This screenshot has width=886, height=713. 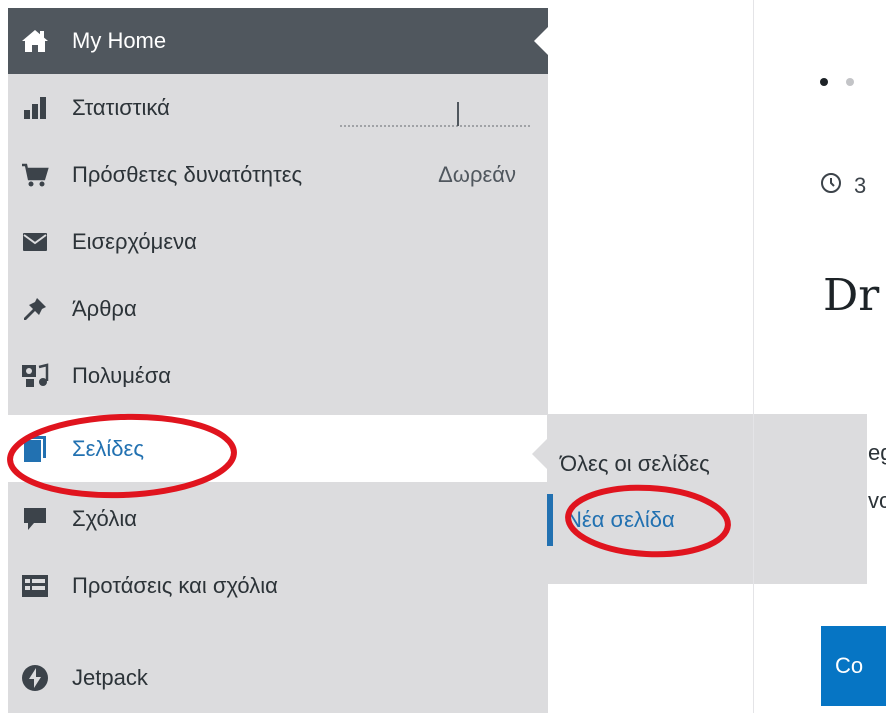 What do you see at coordinates (108, 448) in the screenshot?
I see `sidebar-item-label: Σελίδες` at bounding box center [108, 448].